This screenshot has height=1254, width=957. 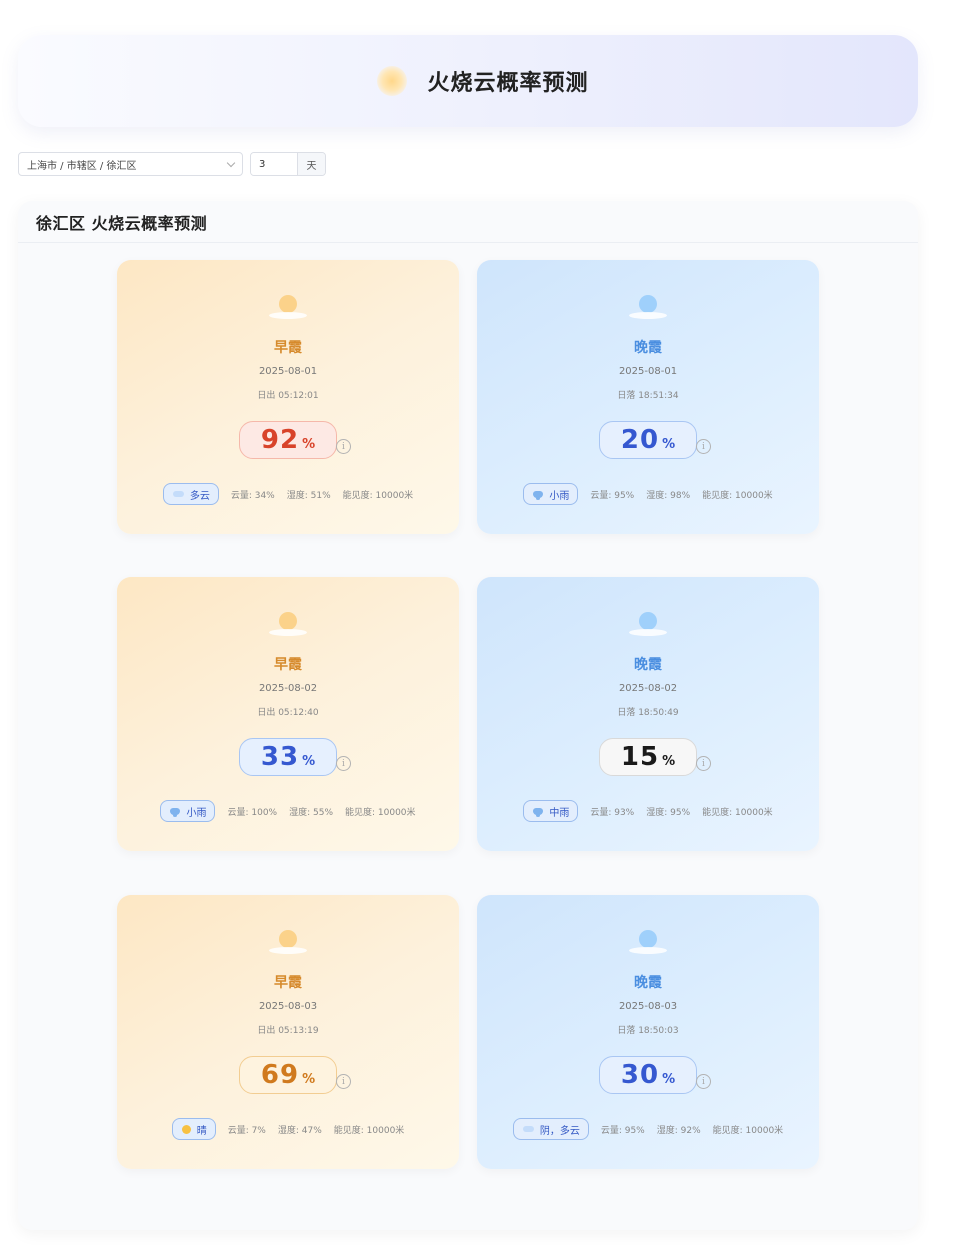 What do you see at coordinates (311, 164) in the screenshot?
I see `days-unit-label: 天` at bounding box center [311, 164].